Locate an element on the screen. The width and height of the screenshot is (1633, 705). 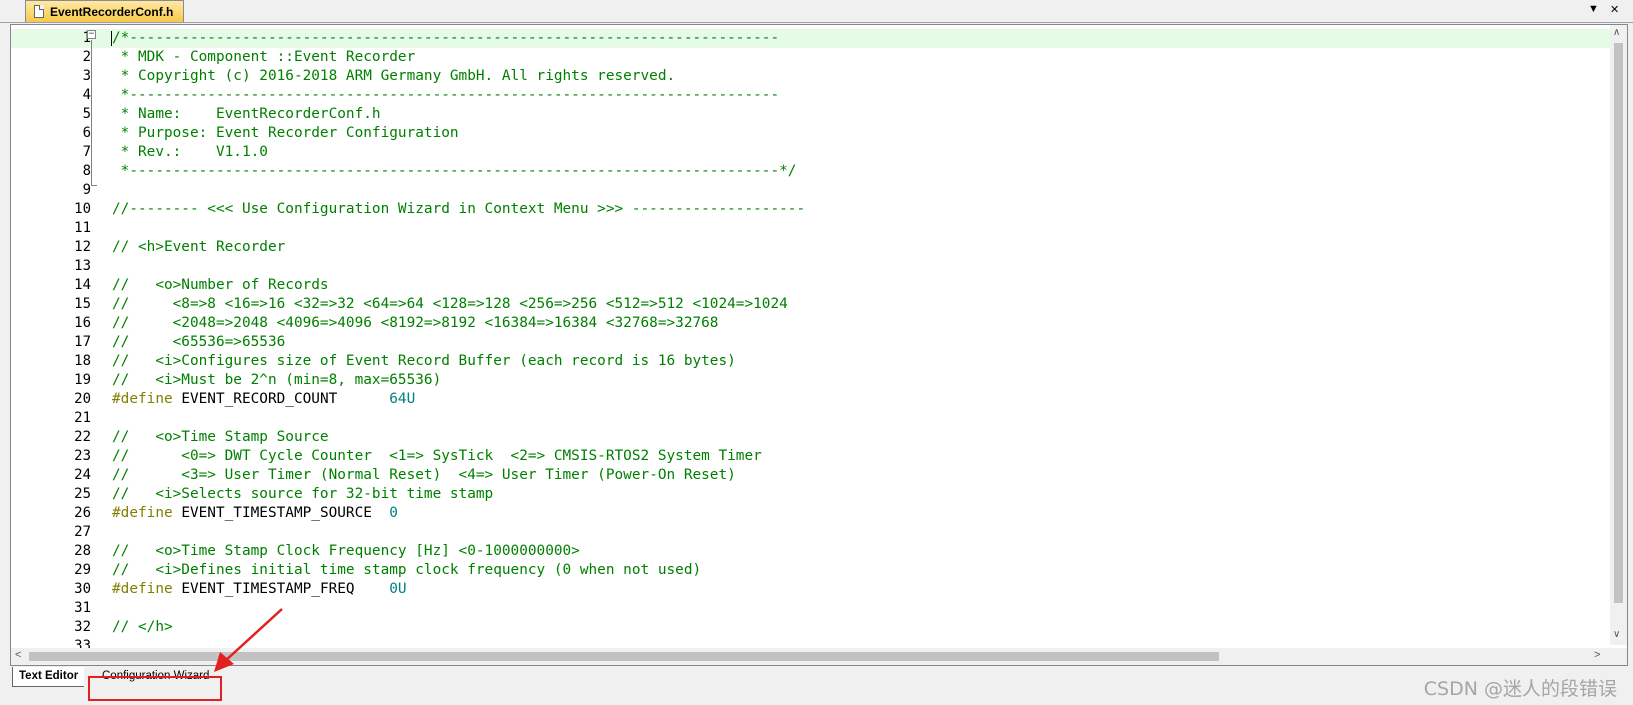
code-token: // <65536=>65536 is located at coordinates (199, 342).